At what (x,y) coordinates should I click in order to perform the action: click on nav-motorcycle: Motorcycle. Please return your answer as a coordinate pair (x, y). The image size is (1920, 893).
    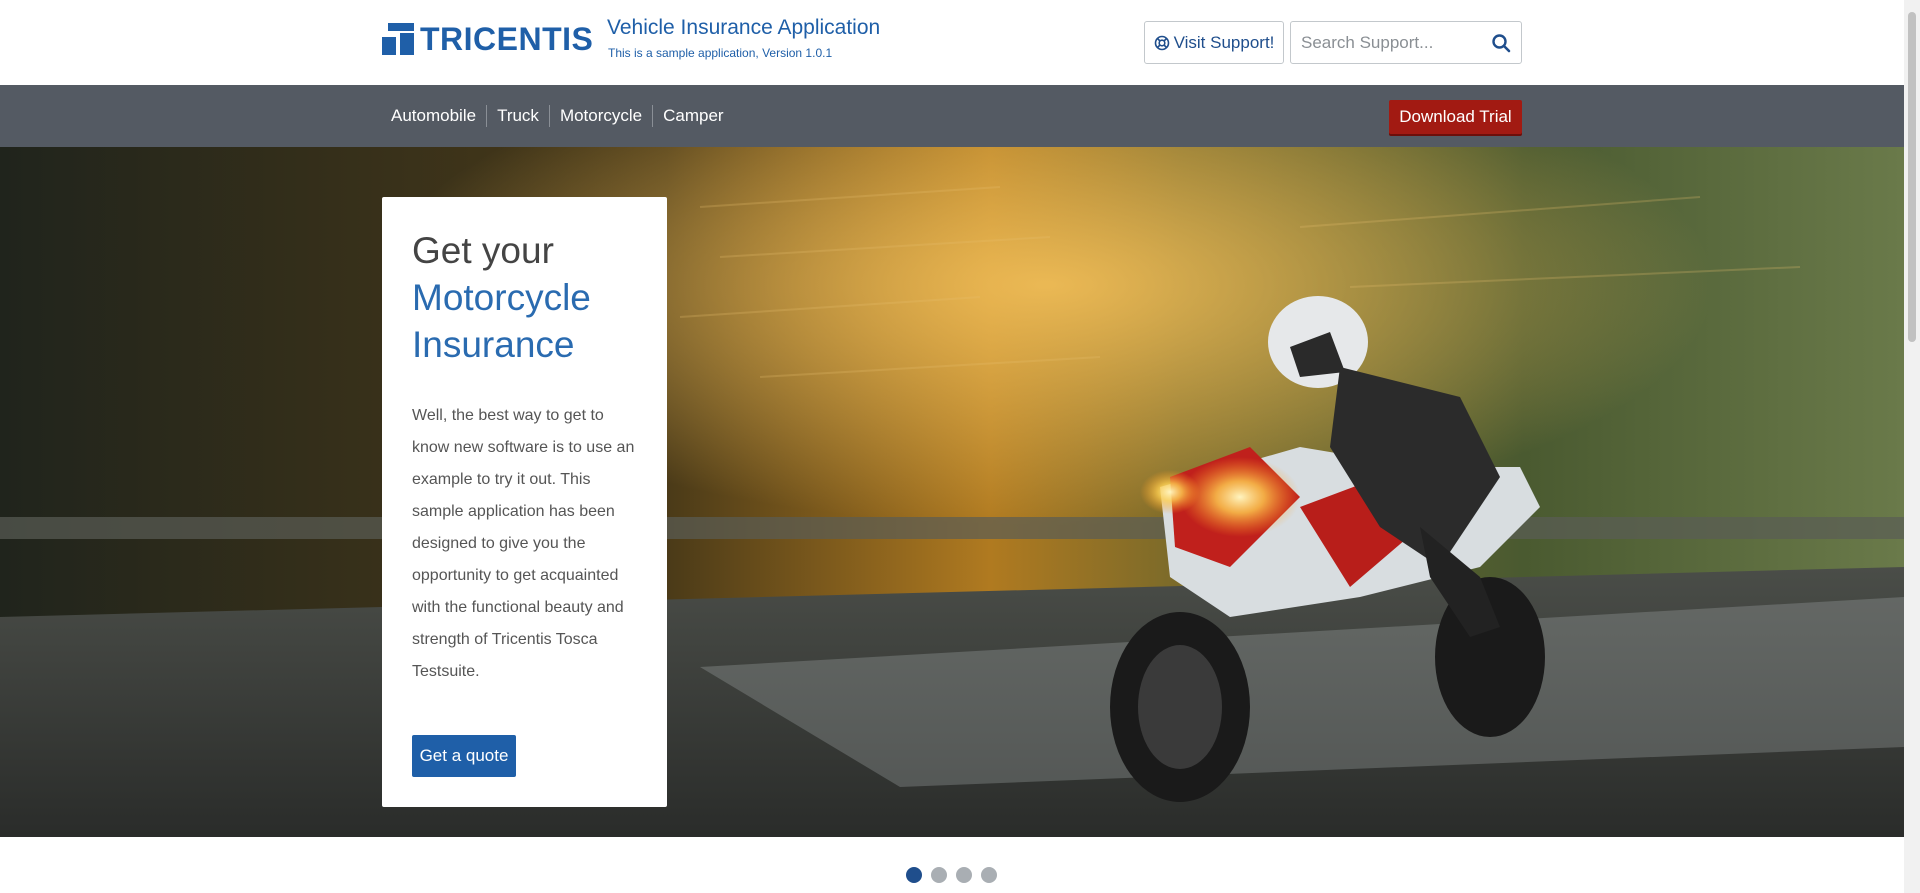
    Looking at the image, I should click on (600, 116).